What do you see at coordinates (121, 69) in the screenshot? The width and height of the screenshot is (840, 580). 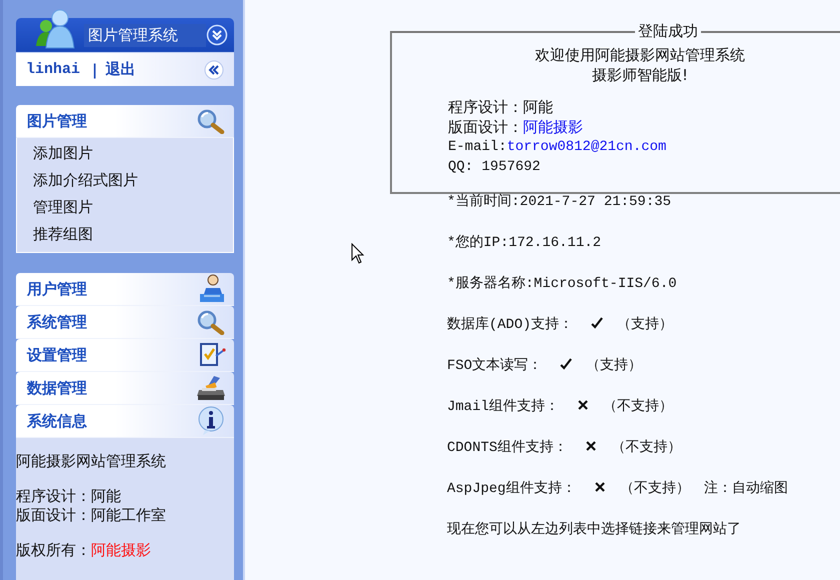 I see `logout-link: 退出` at bounding box center [121, 69].